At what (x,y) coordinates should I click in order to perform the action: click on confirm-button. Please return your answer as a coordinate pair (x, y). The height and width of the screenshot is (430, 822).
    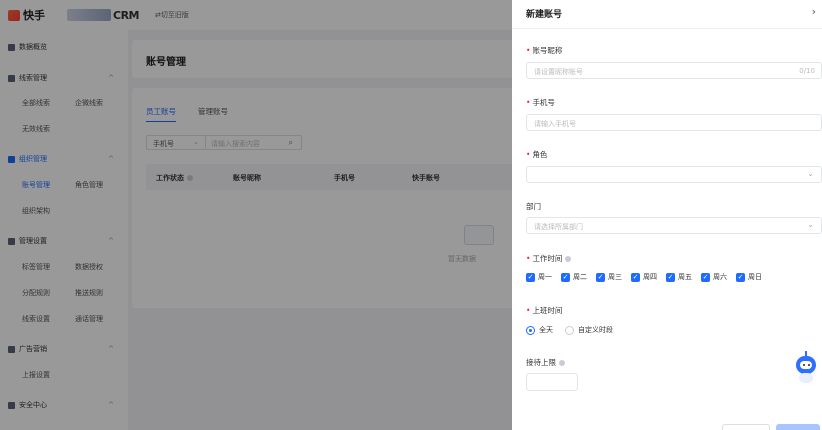
    Looking at the image, I should click on (798, 427).